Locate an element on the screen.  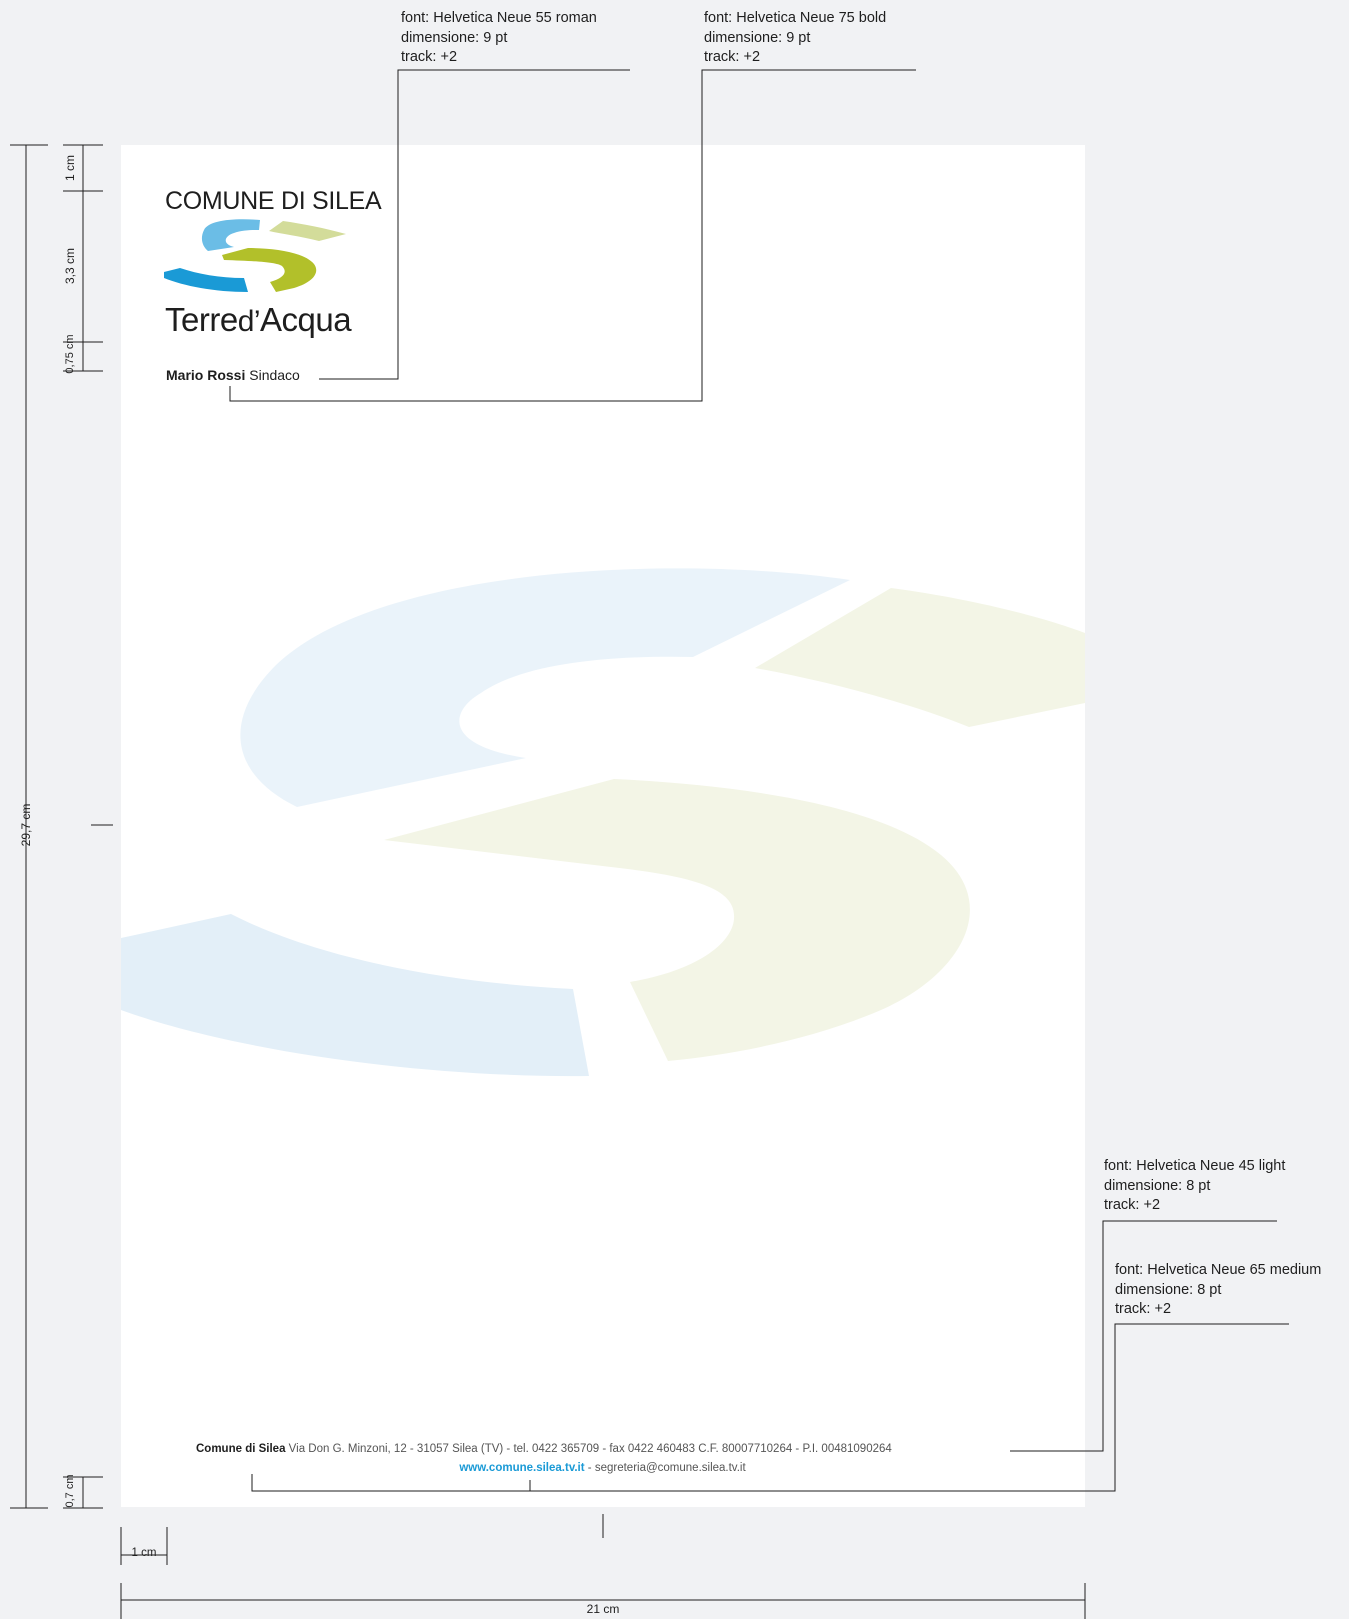
org-name: COMUNE DI SILEA is located at coordinates (273, 201).